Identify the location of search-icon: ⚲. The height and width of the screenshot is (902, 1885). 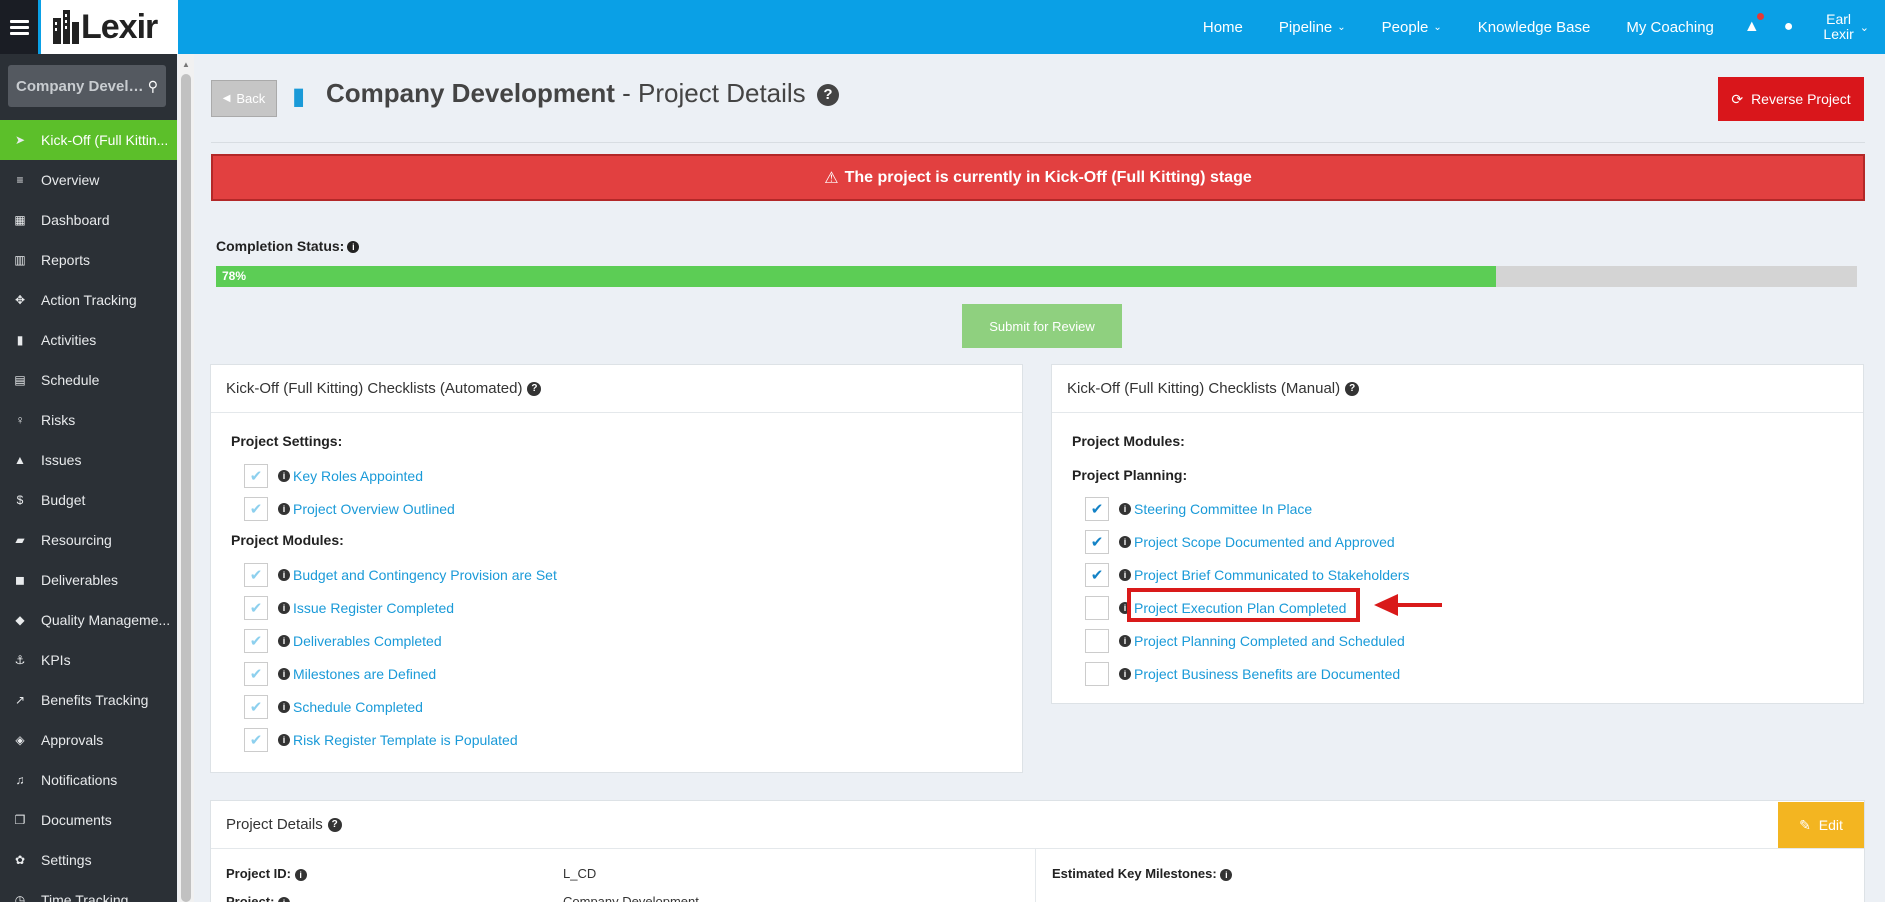
(153, 86).